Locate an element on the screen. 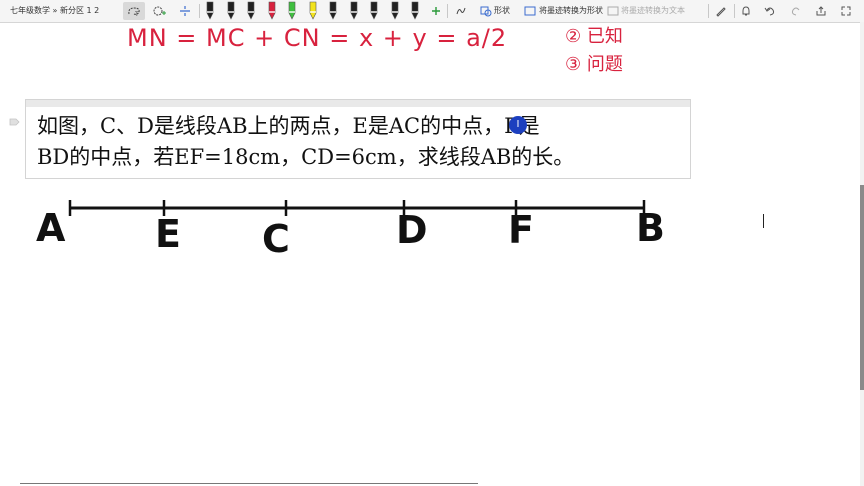  share-button is located at coordinates (821, 11).